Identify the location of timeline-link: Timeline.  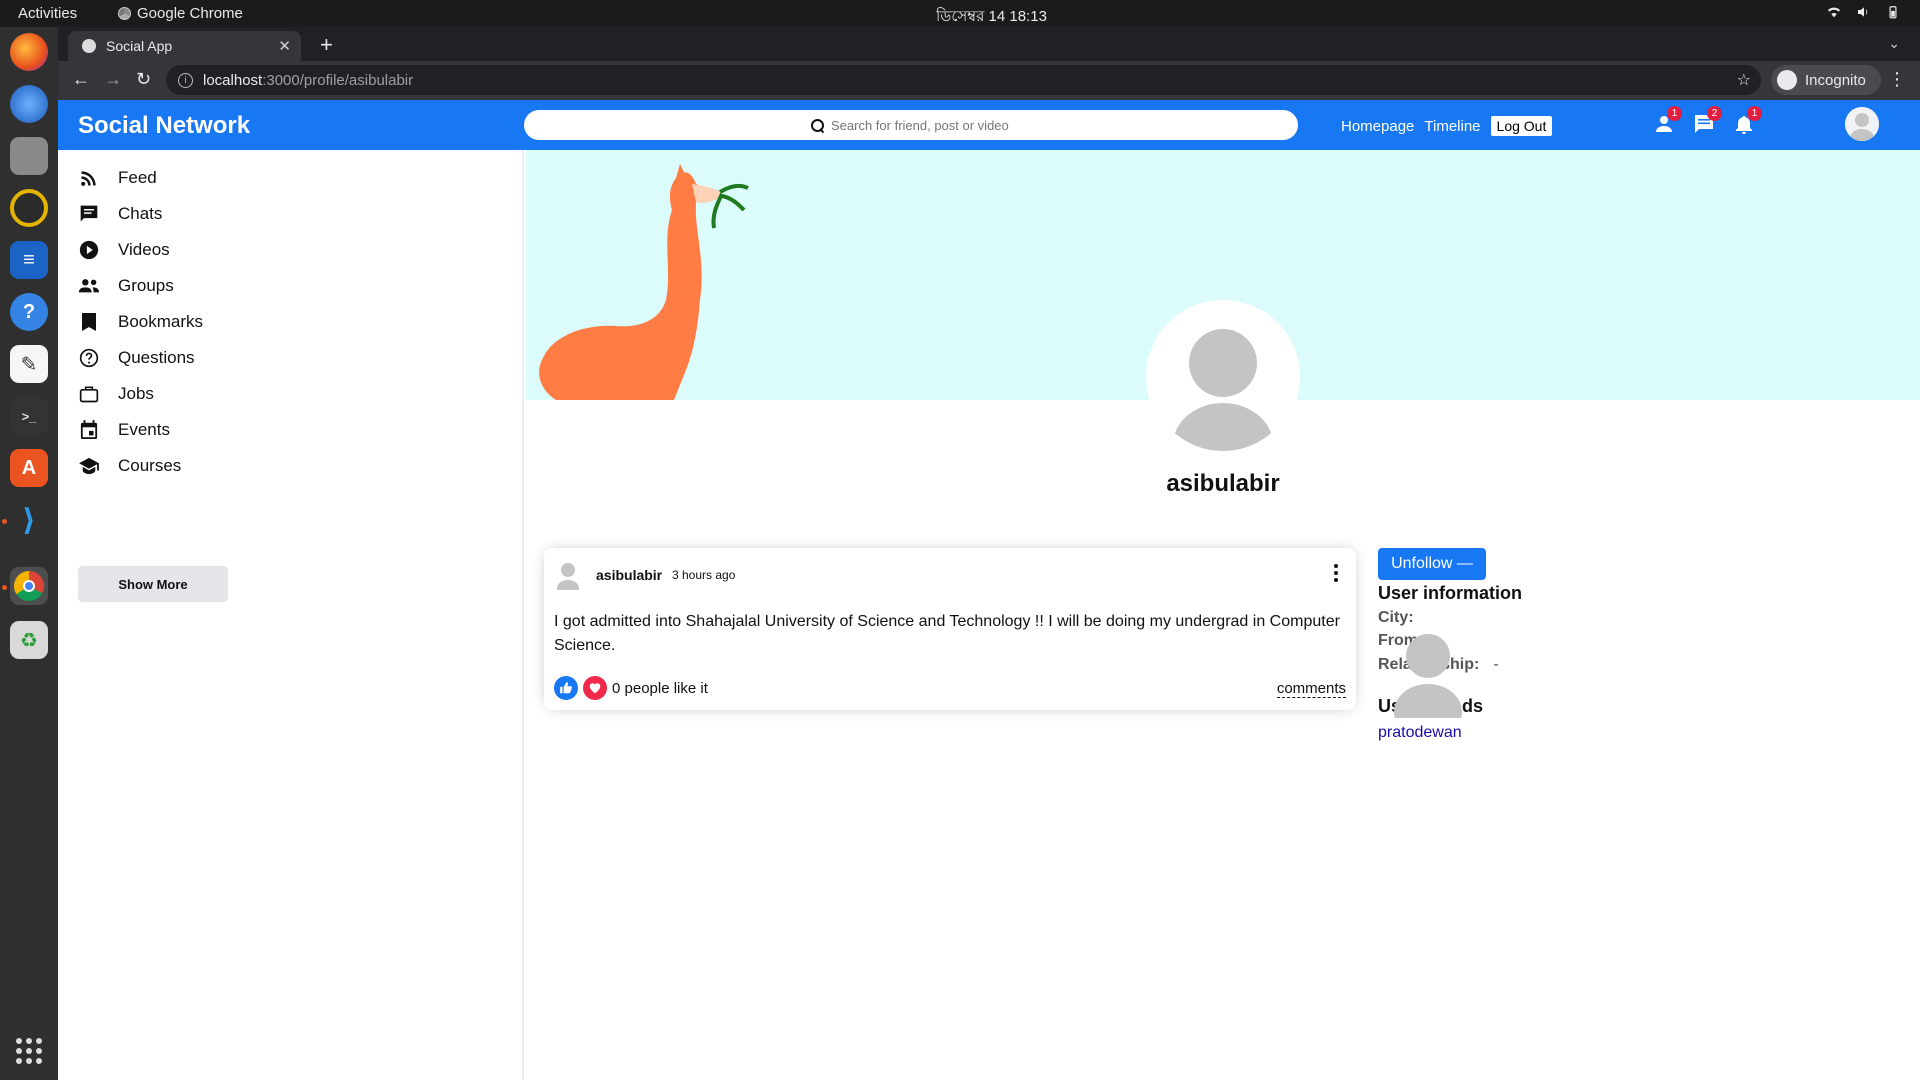
(1452, 126).